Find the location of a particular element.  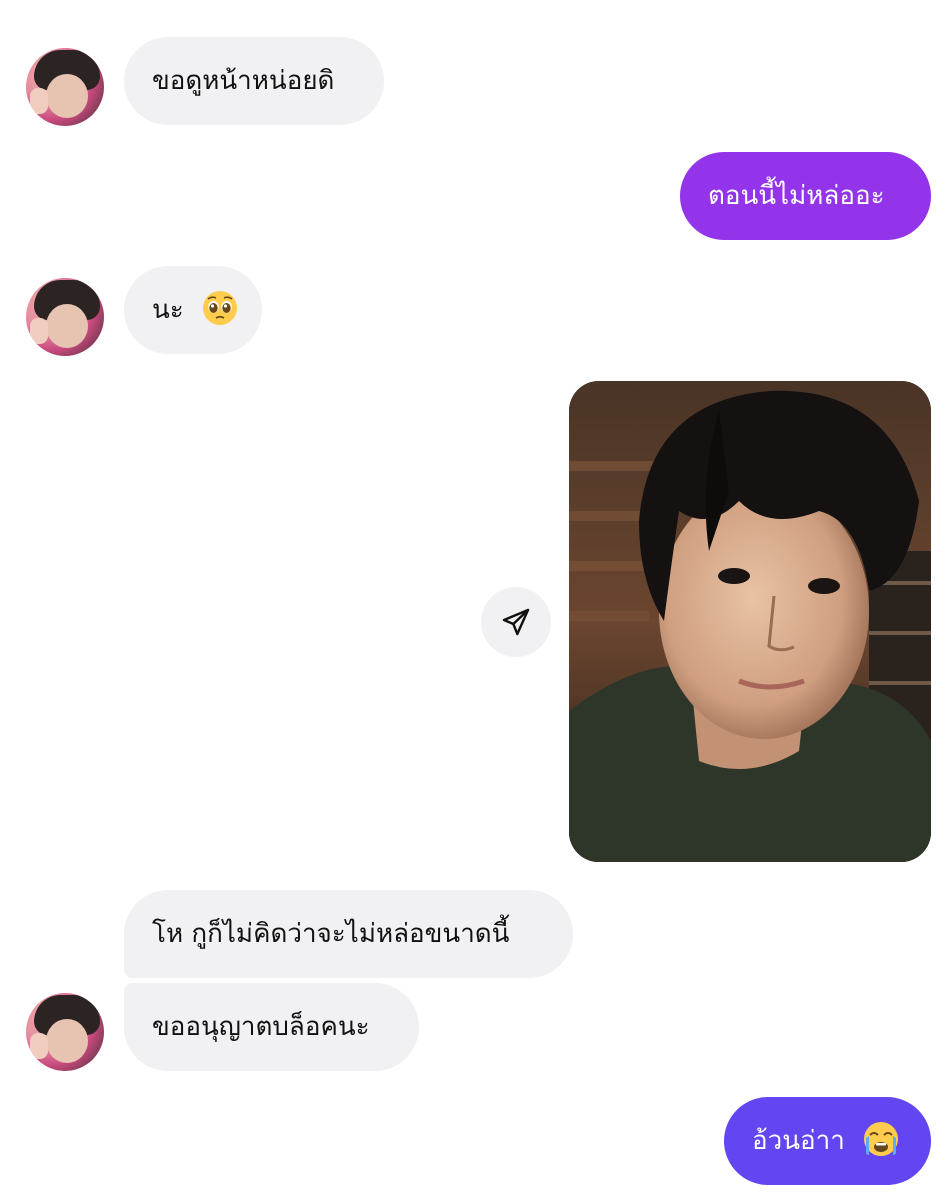

received-message-bubble: โห กูก็ไม่คิดว่าจะไม่หล่อขนาดนี้ is located at coordinates (348, 934).